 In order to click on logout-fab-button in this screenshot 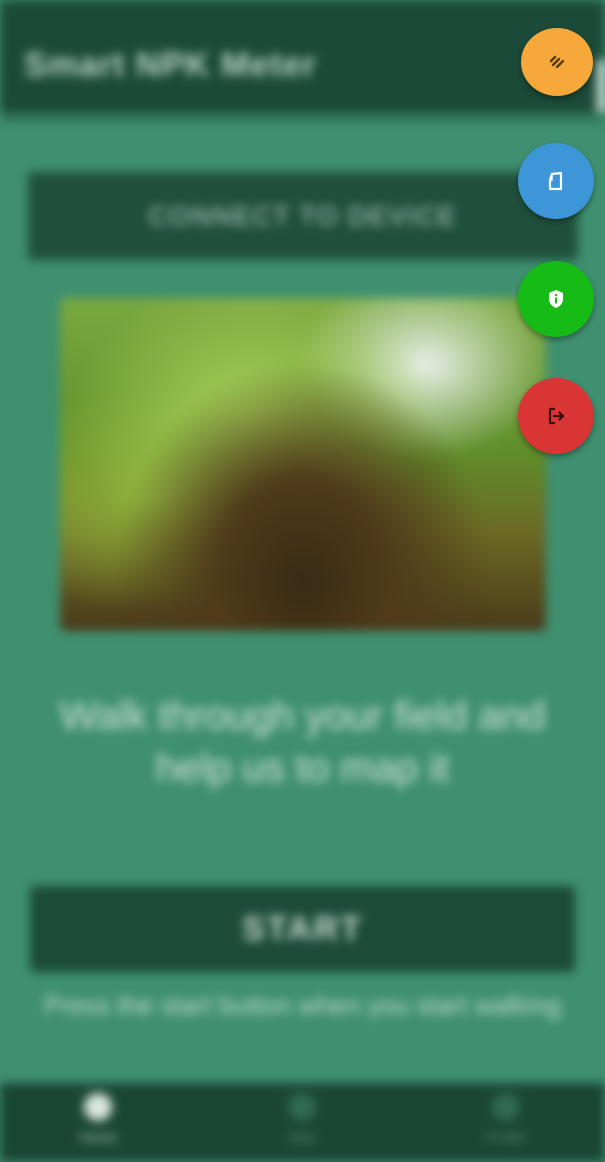, I will do `click(556, 416)`.